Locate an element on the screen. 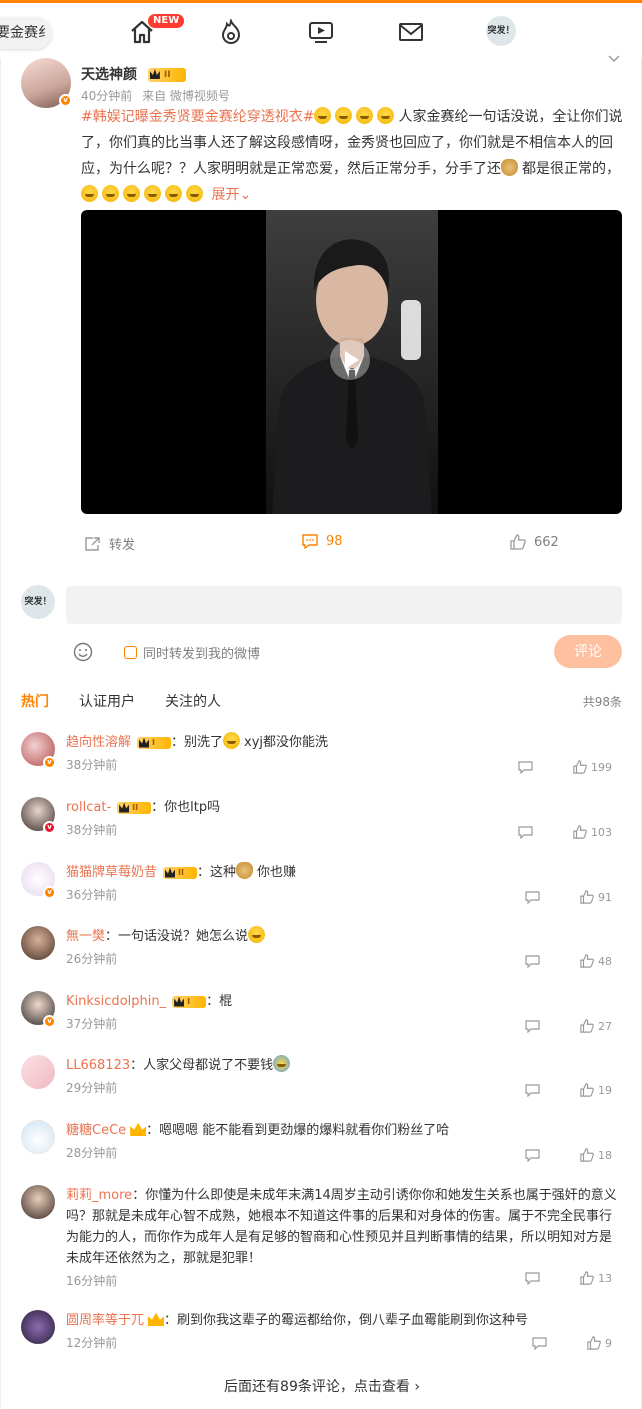  comment-like-count: 199 is located at coordinates (601, 767).